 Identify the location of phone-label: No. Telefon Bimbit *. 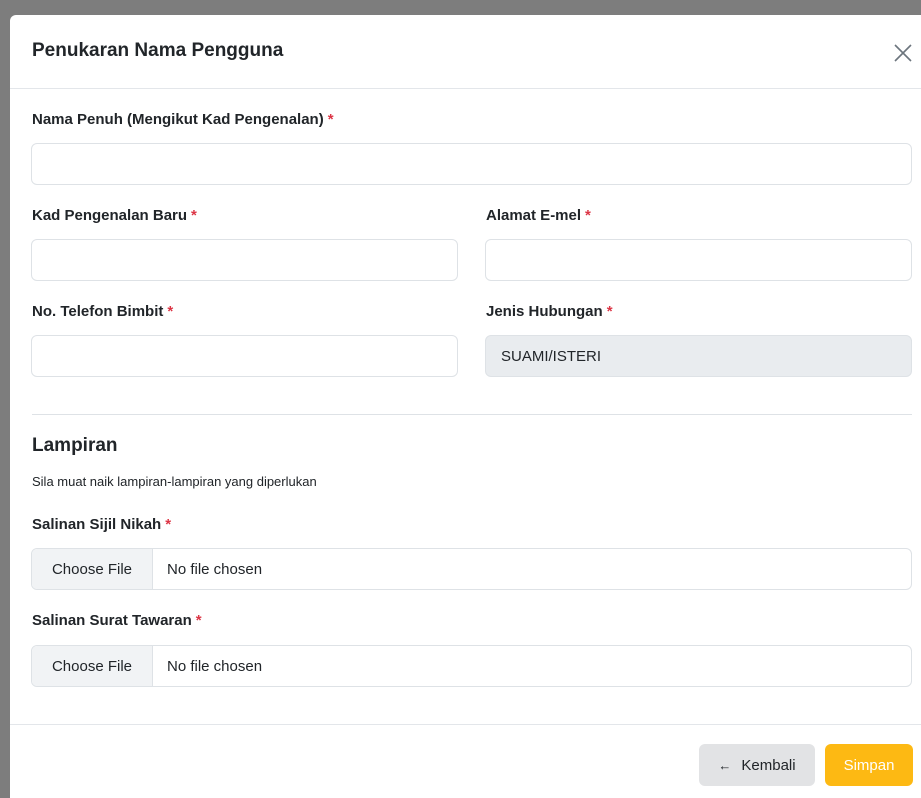
(102, 311).